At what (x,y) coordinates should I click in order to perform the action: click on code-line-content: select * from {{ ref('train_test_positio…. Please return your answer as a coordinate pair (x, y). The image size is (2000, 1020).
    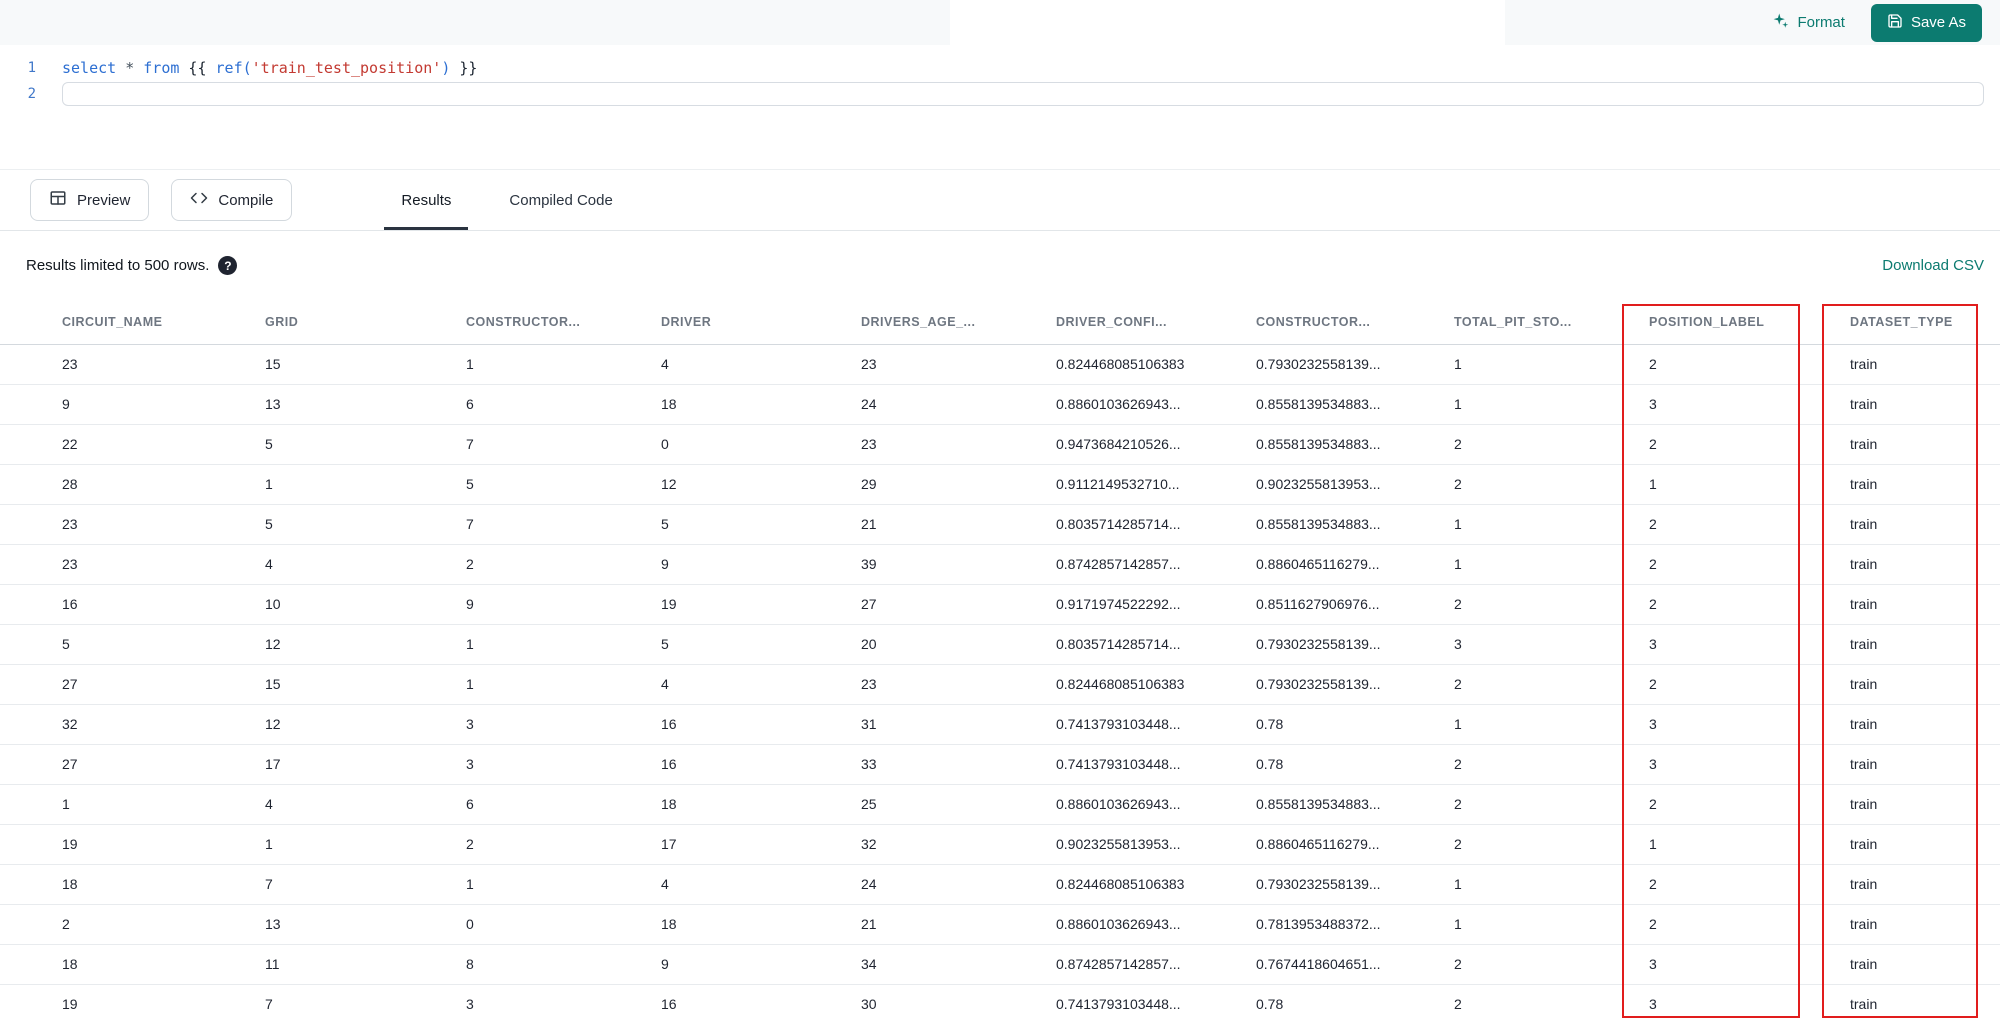
    Looking at the image, I should click on (270, 68).